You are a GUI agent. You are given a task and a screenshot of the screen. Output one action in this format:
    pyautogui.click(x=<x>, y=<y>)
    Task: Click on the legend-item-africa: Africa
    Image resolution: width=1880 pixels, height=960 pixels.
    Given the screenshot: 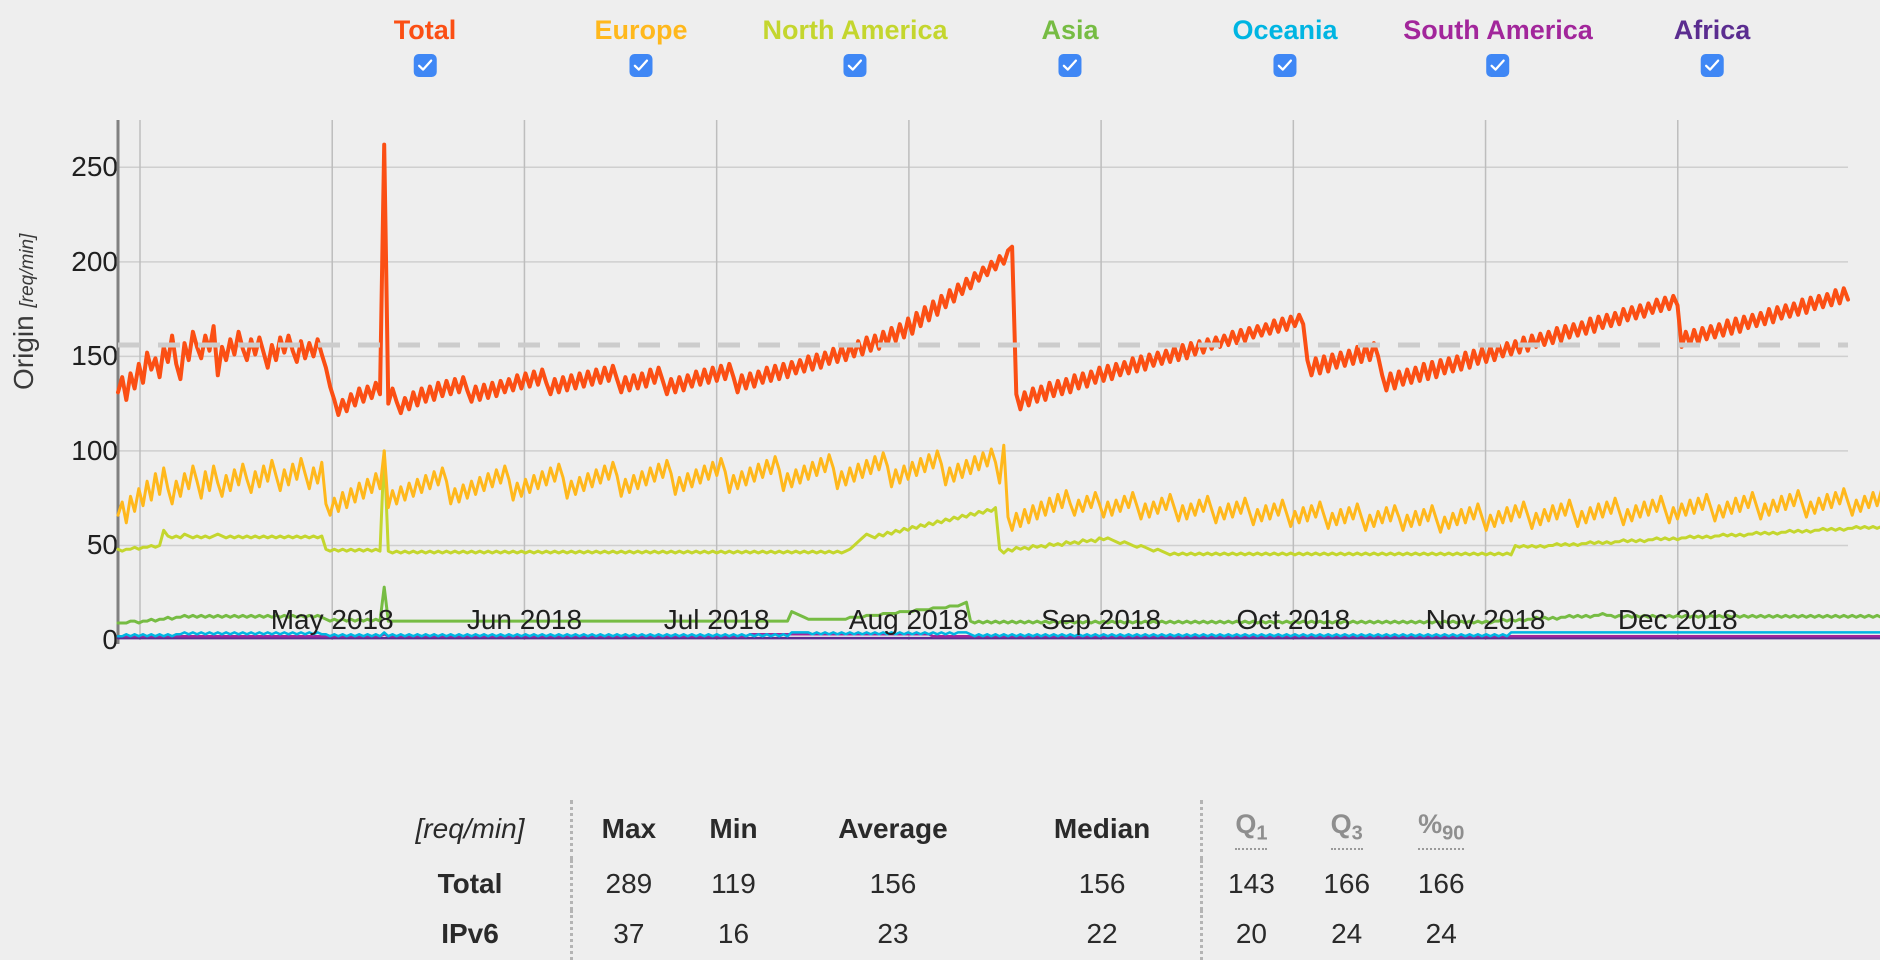 What is the action you would take?
    pyautogui.click(x=1712, y=45)
    